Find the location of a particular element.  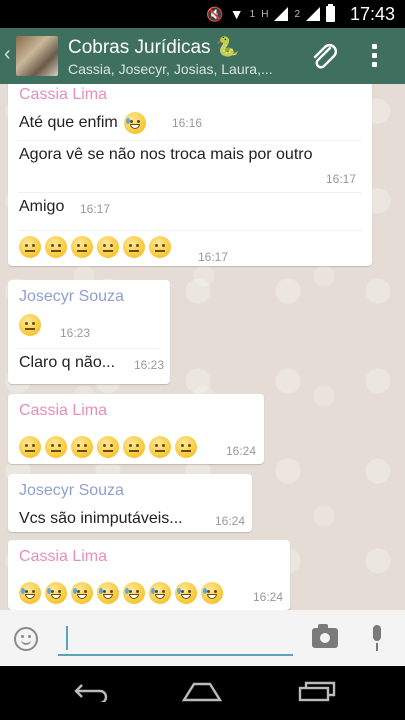

message-text: Amigo is located at coordinates (41, 207).